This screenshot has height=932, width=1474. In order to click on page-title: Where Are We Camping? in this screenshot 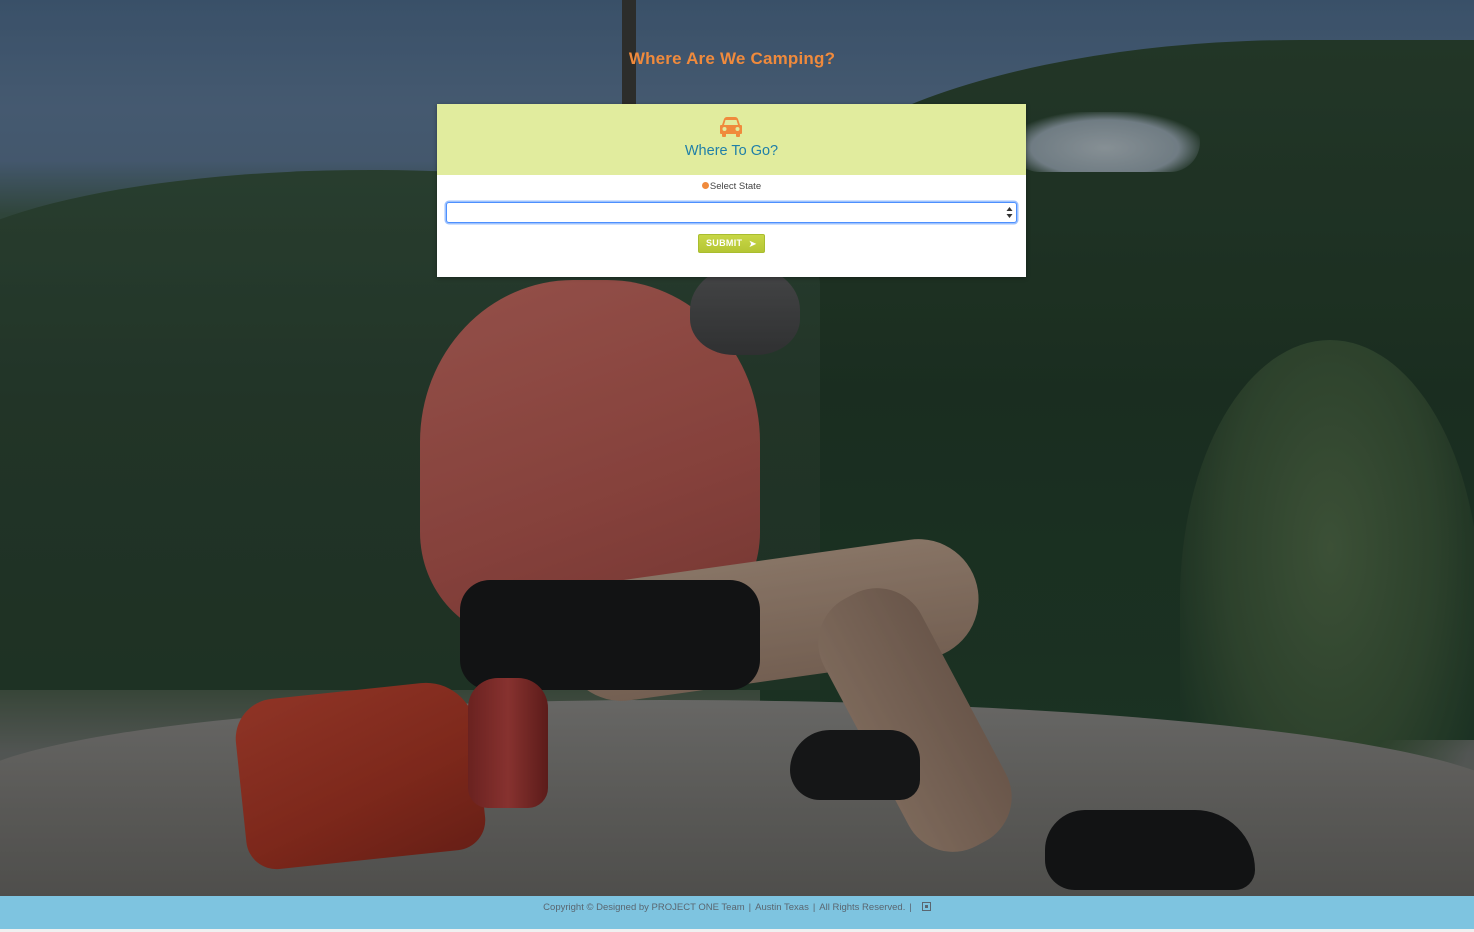, I will do `click(732, 58)`.